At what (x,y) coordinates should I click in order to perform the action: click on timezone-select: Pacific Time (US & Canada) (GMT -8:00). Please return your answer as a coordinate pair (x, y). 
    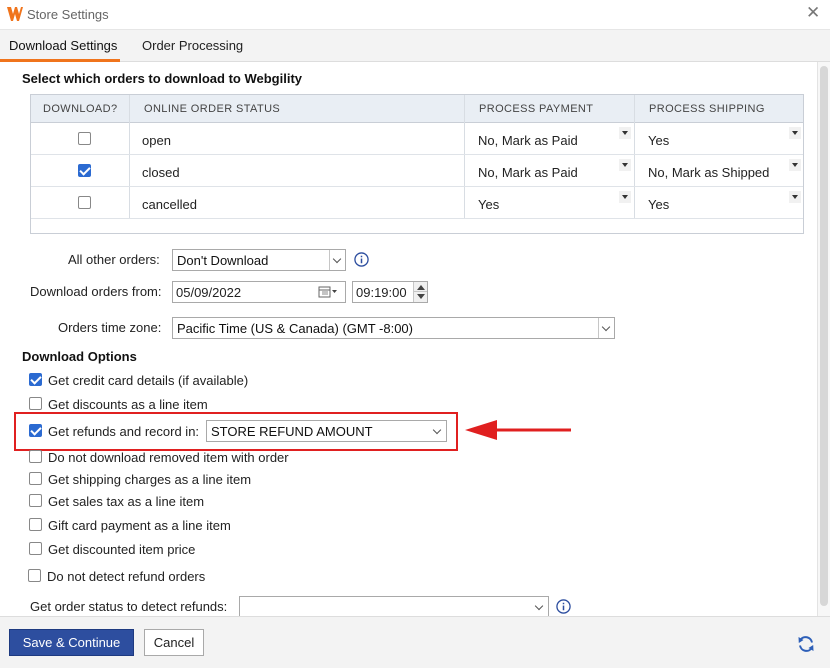
    Looking at the image, I should click on (393, 328).